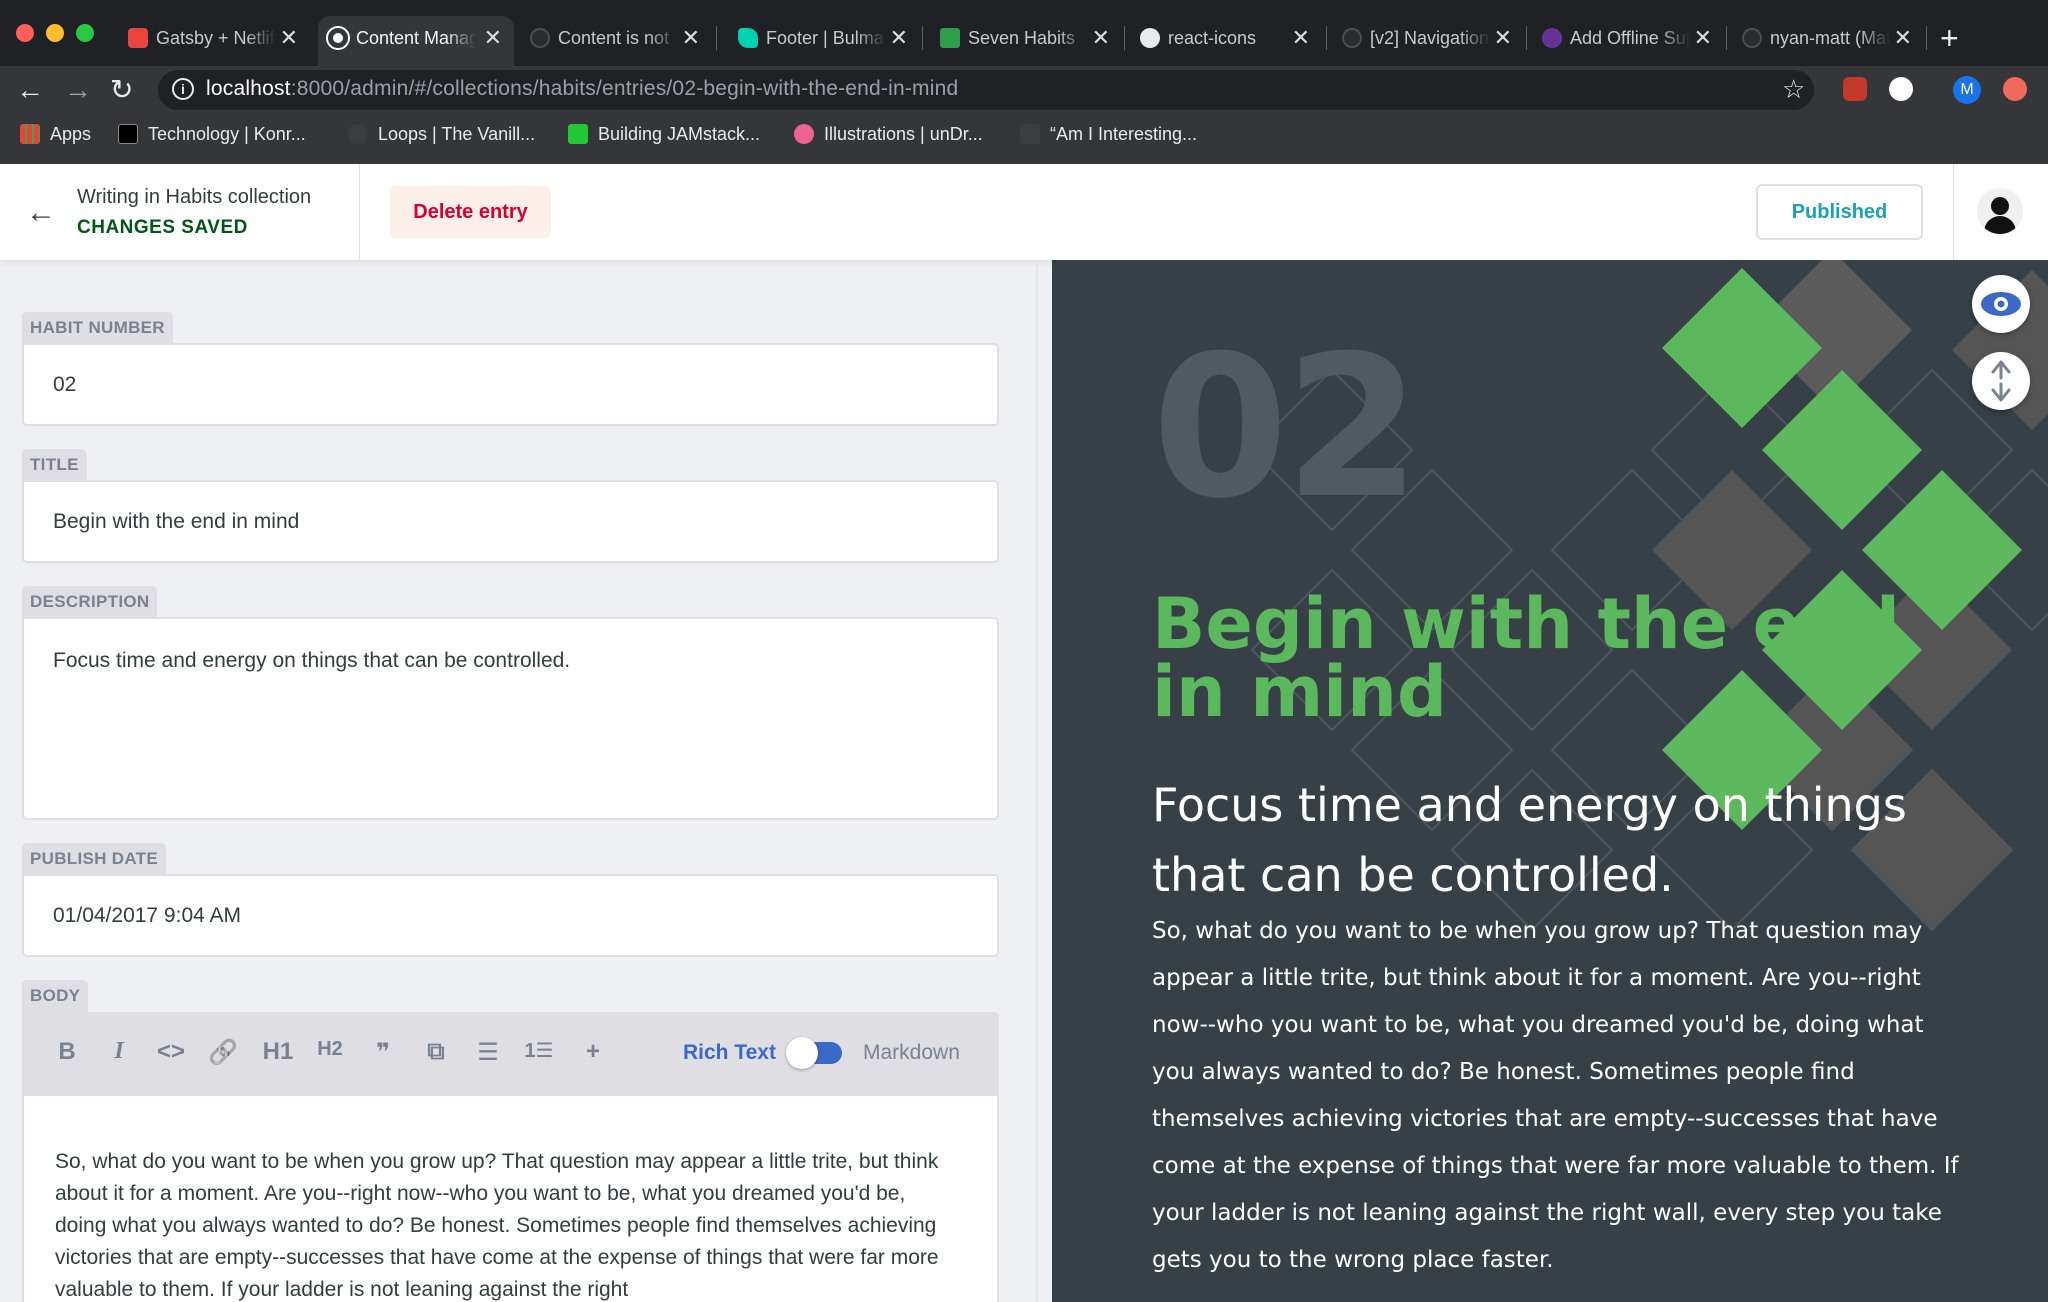 This screenshot has width=2048, height=1302. Describe the element at coordinates (911, 1053) in the screenshot. I see `markdown-mode-label: Markdown` at that location.